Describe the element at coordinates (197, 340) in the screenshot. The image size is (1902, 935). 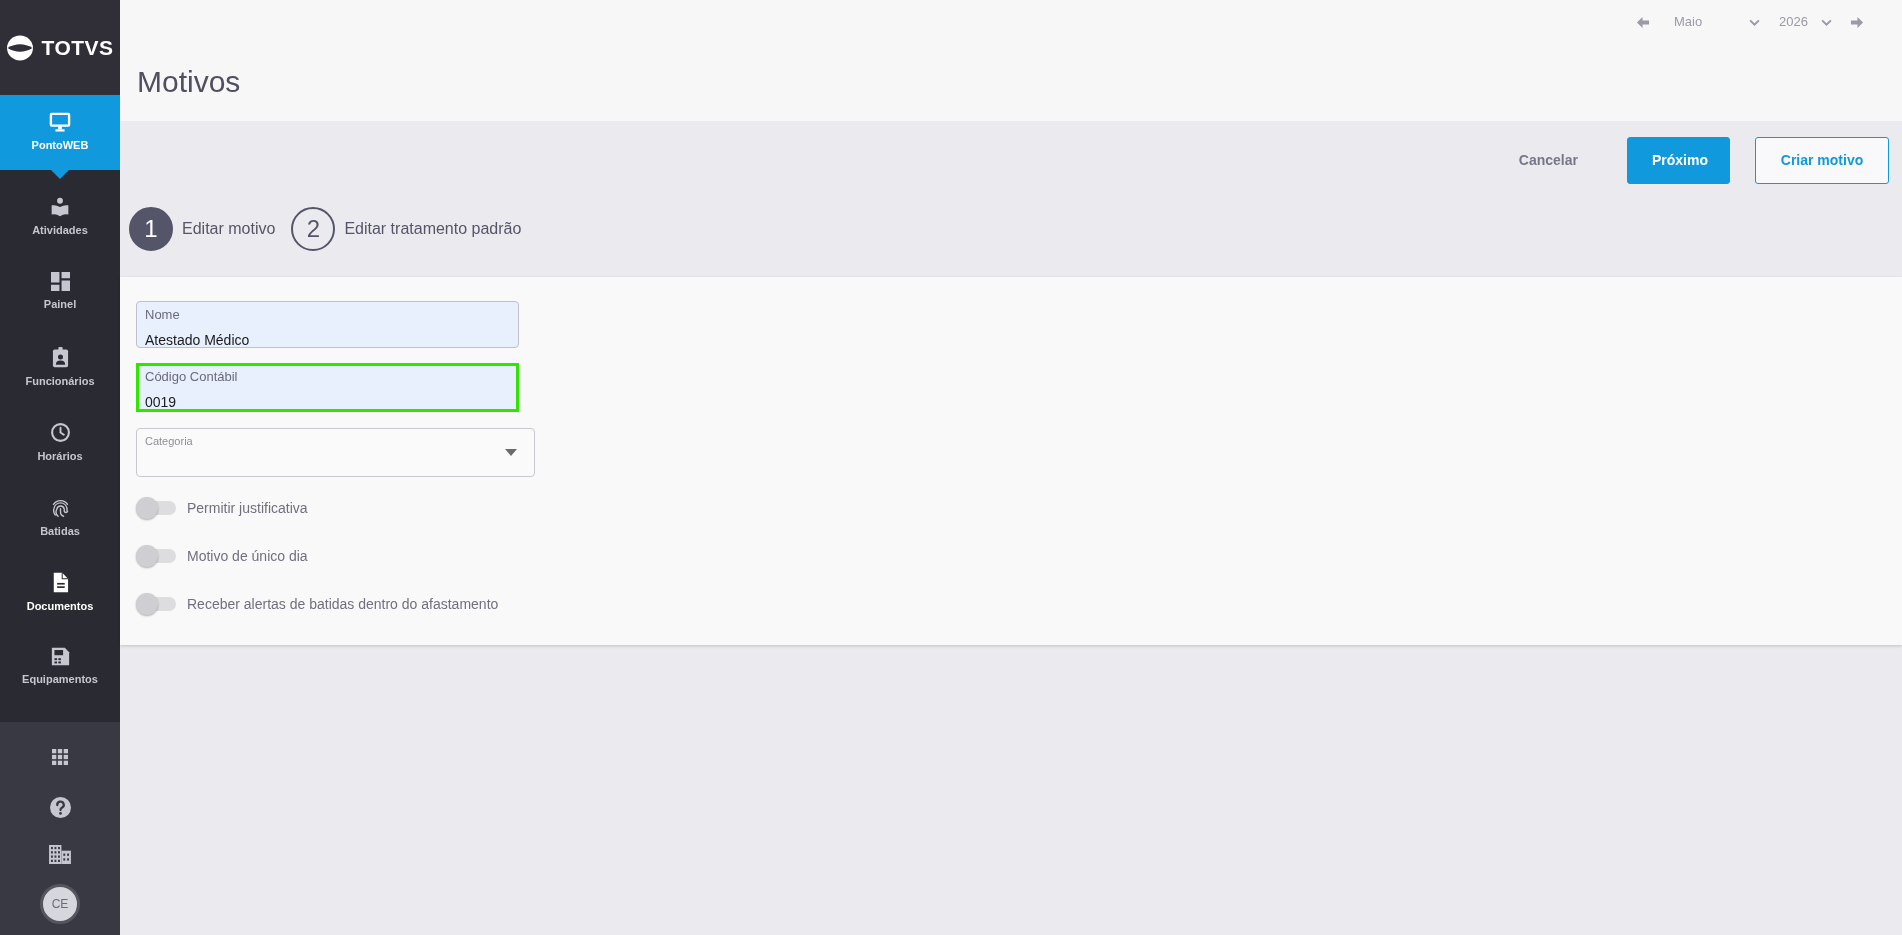
I see `field-value: Atestado Médico` at that location.